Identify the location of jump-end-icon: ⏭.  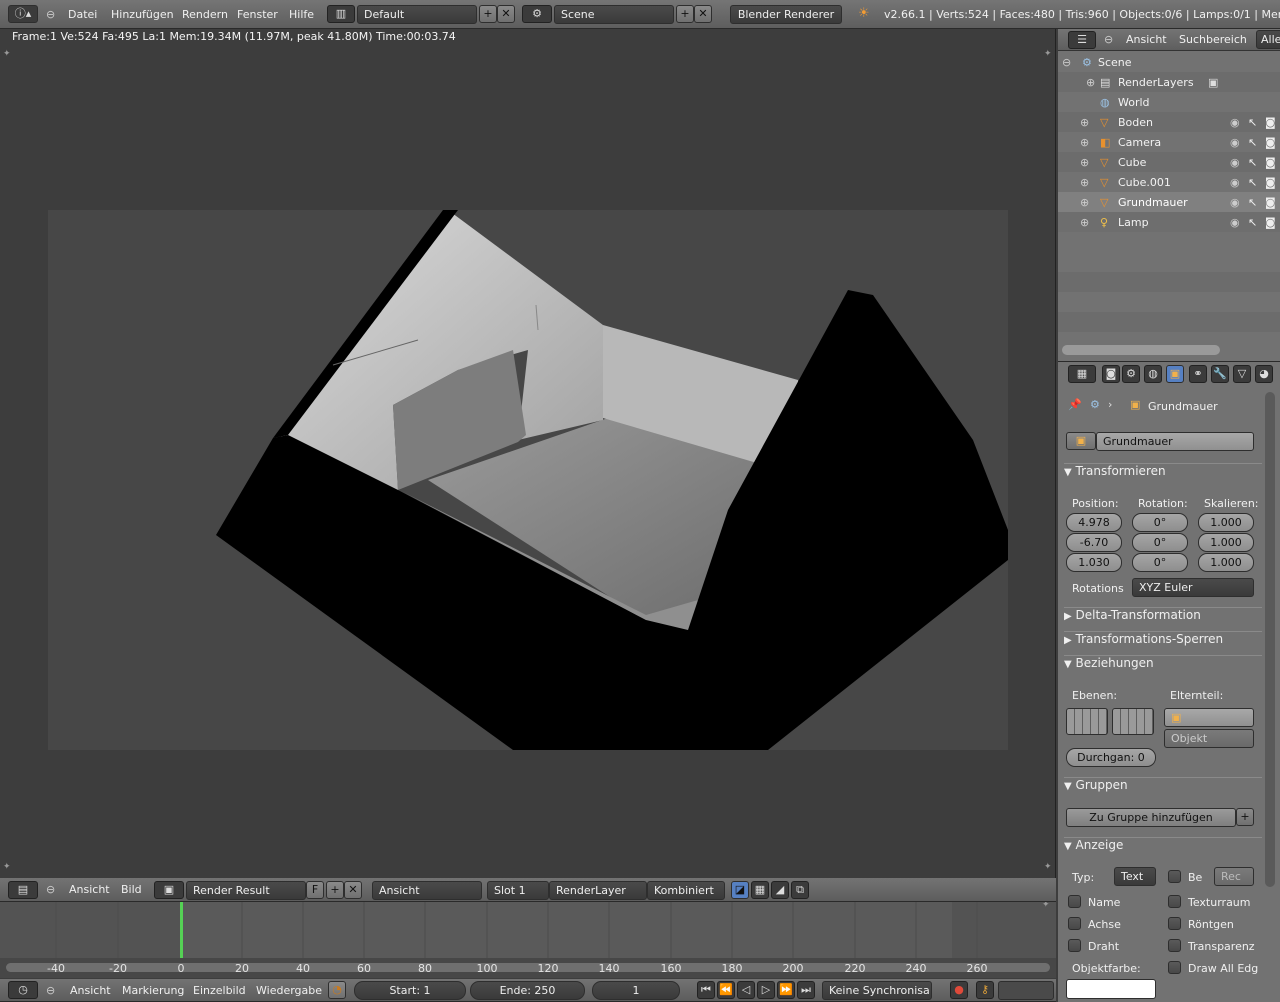
(806, 990).